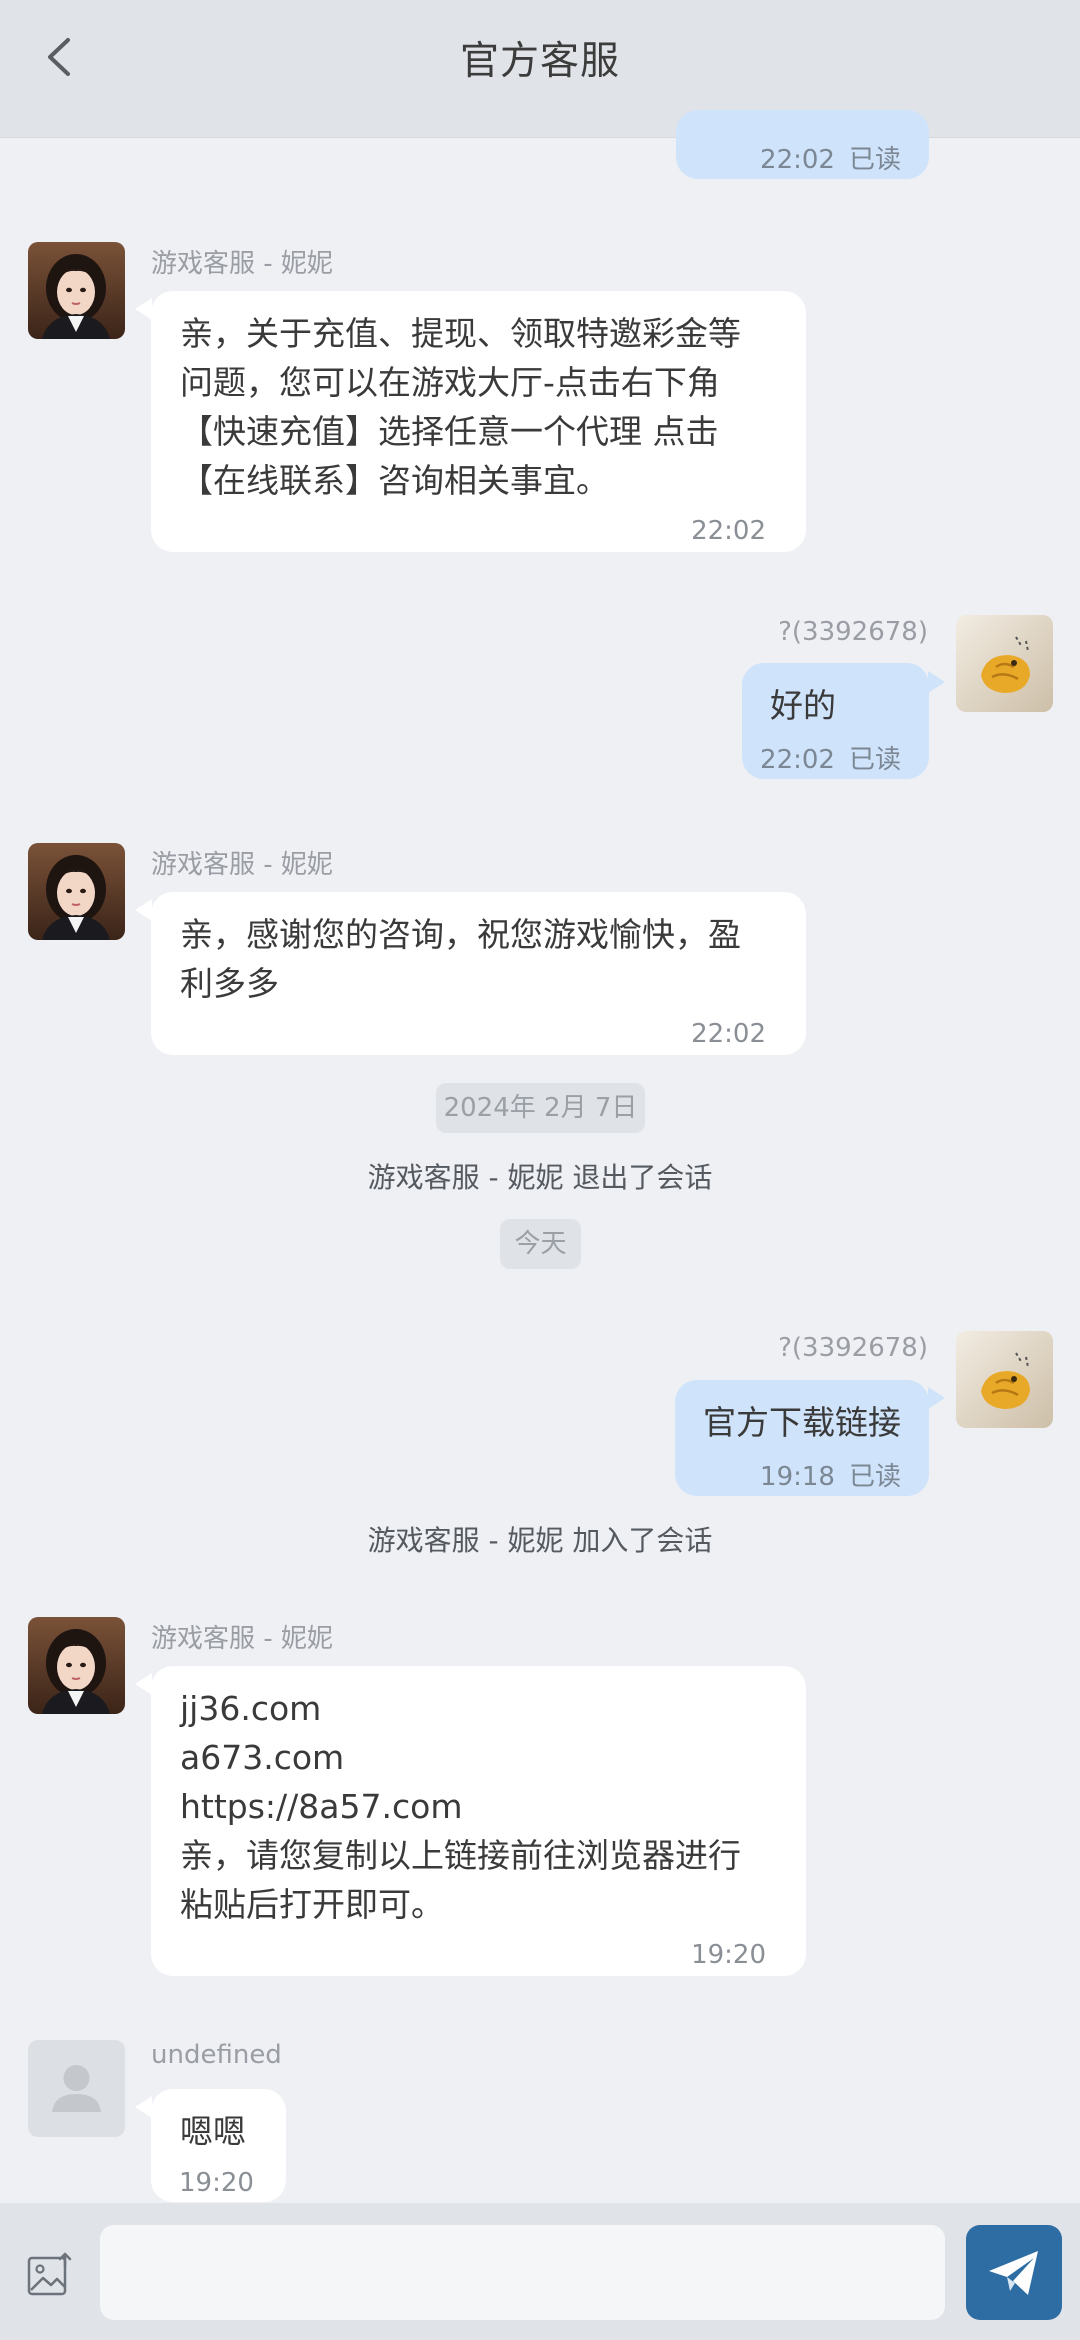 The width and height of the screenshot is (1080, 2340). What do you see at coordinates (460, 333) in the screenshot?
I see `message-line: 亲，关于充值、提现、领取特邀彩金等` at bounding box center [460, 333].